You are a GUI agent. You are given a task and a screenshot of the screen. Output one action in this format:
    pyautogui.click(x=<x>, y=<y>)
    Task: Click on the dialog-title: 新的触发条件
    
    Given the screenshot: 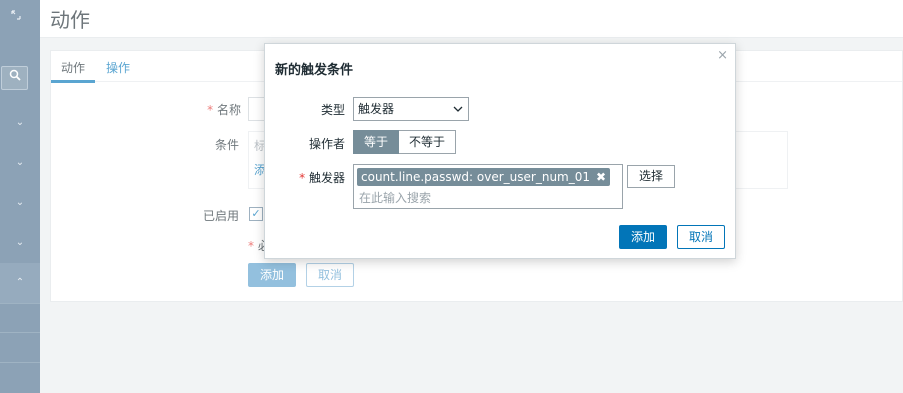 What is the action you would take?
    pyautogui.click(x=314, y=70)
    